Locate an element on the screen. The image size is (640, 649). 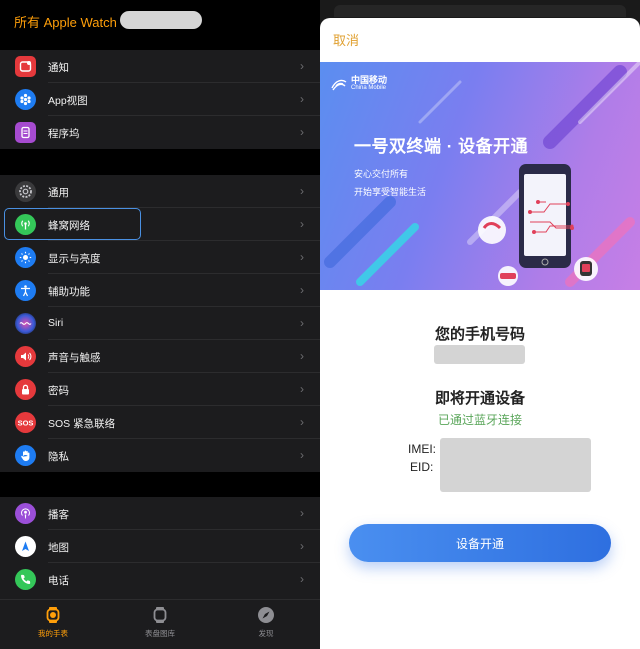
row-label: 密码 is located at coordinates (58, 391).